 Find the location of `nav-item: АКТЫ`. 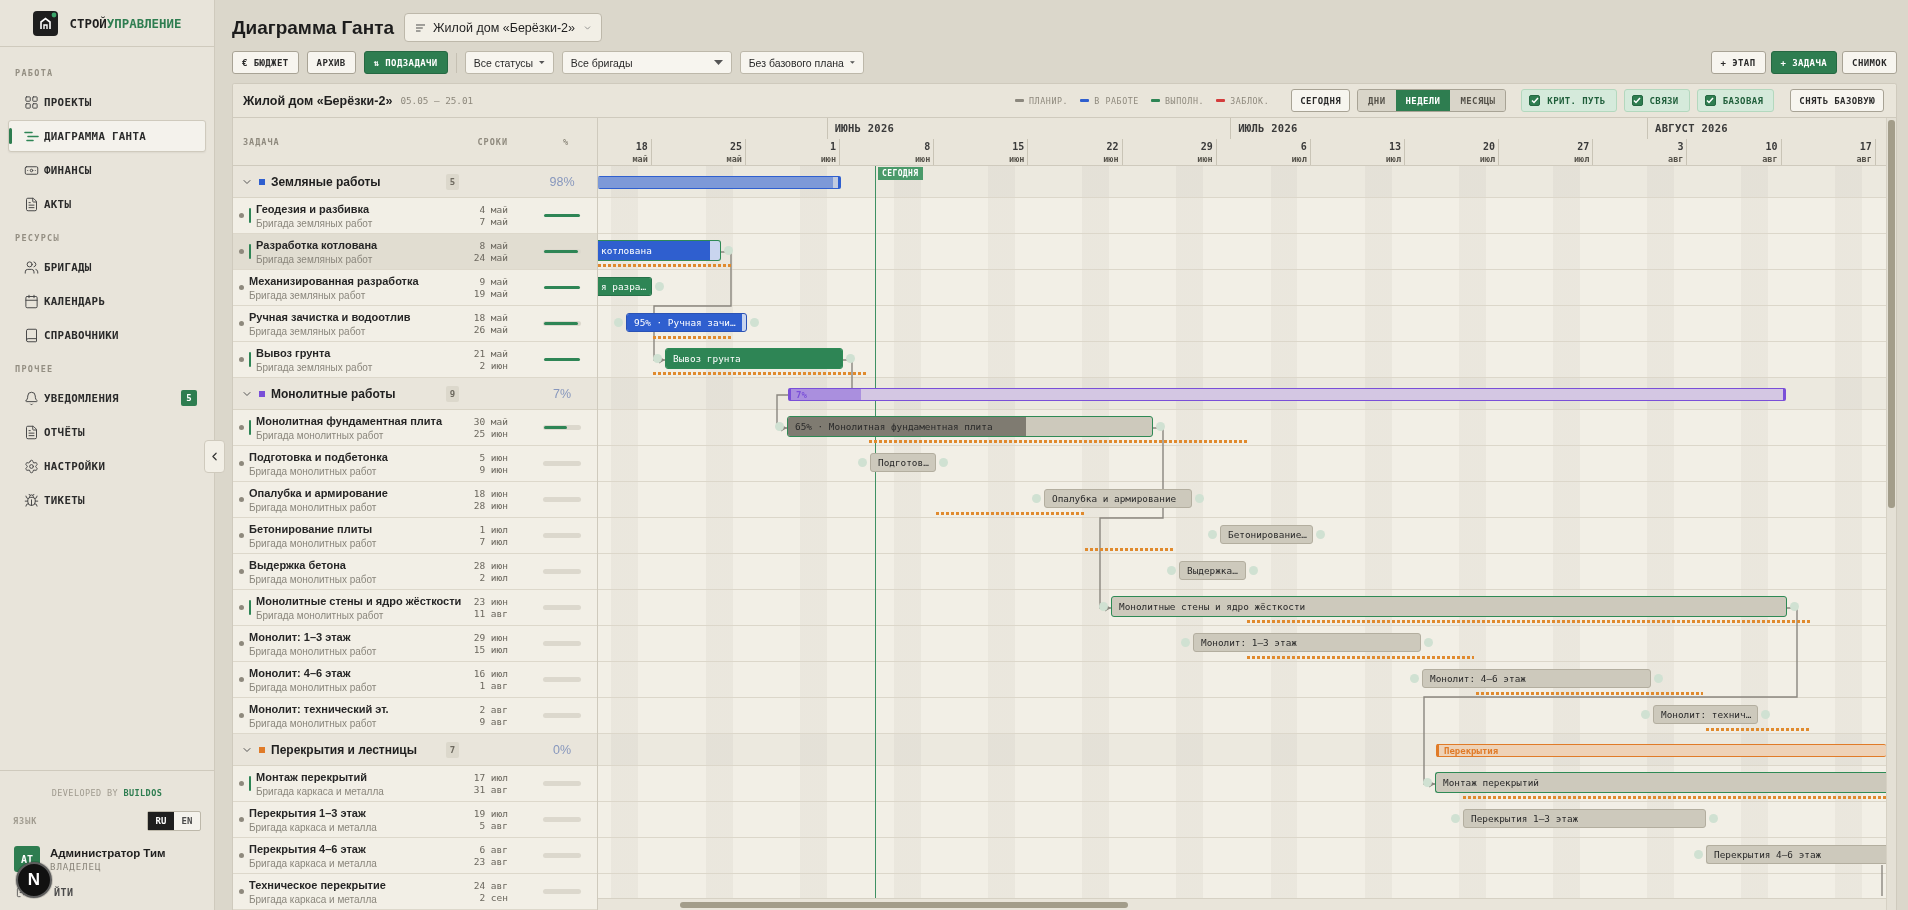

nav-item: АКТЫ is located at coordinates (107, 204).